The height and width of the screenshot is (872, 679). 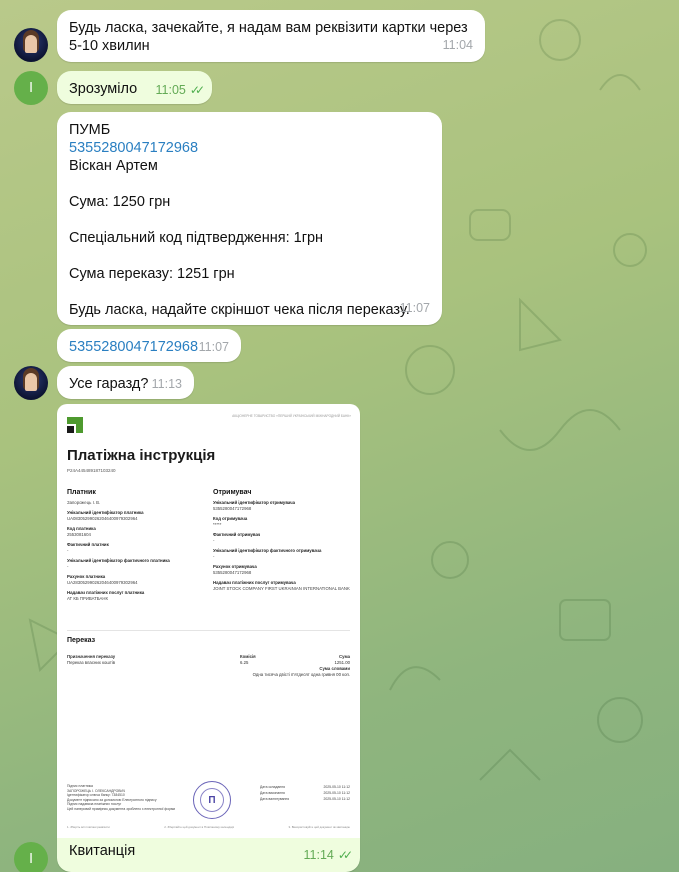 What do you see at coordinates (208, 855) in the screenshot?
I see `receipt-caption: Квитанція 11:14 ✓✓` at bounding box center [208, 855].